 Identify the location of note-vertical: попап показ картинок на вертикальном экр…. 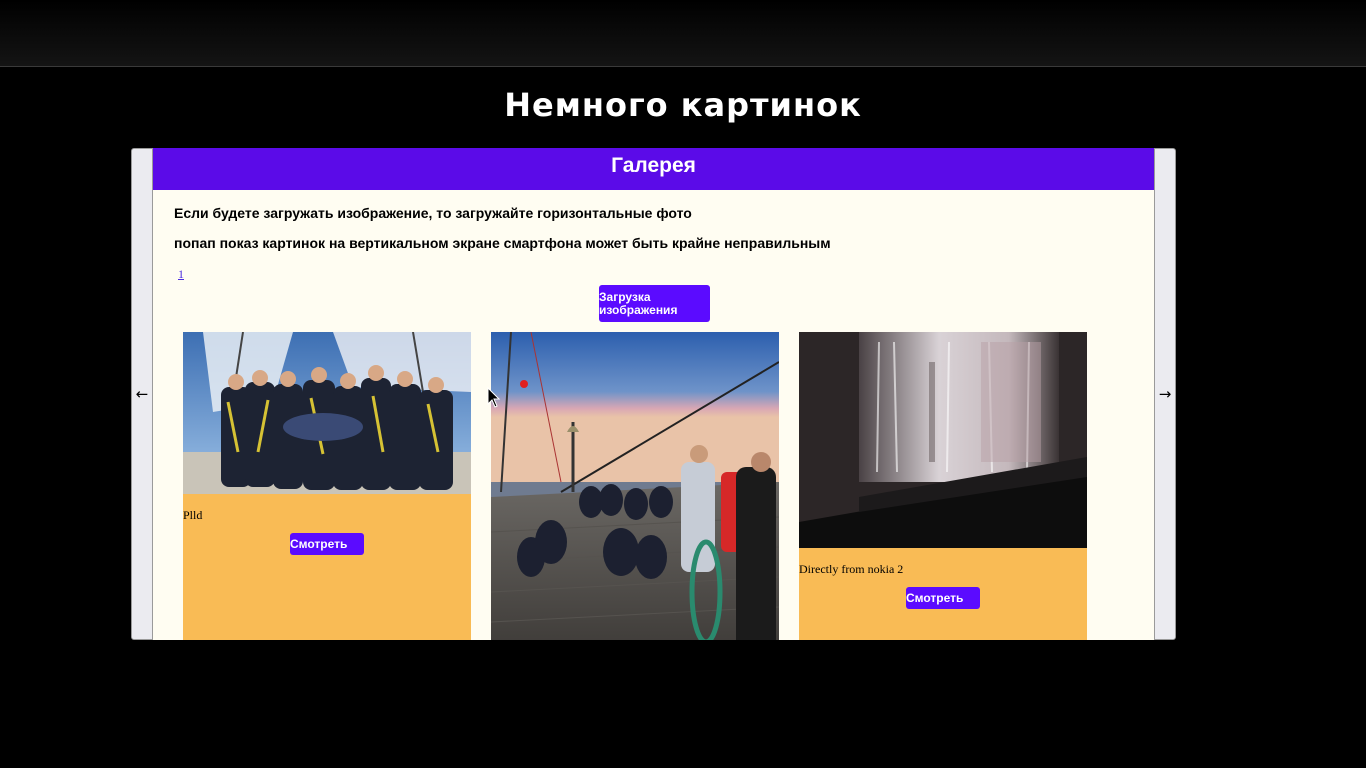
(502, 243).